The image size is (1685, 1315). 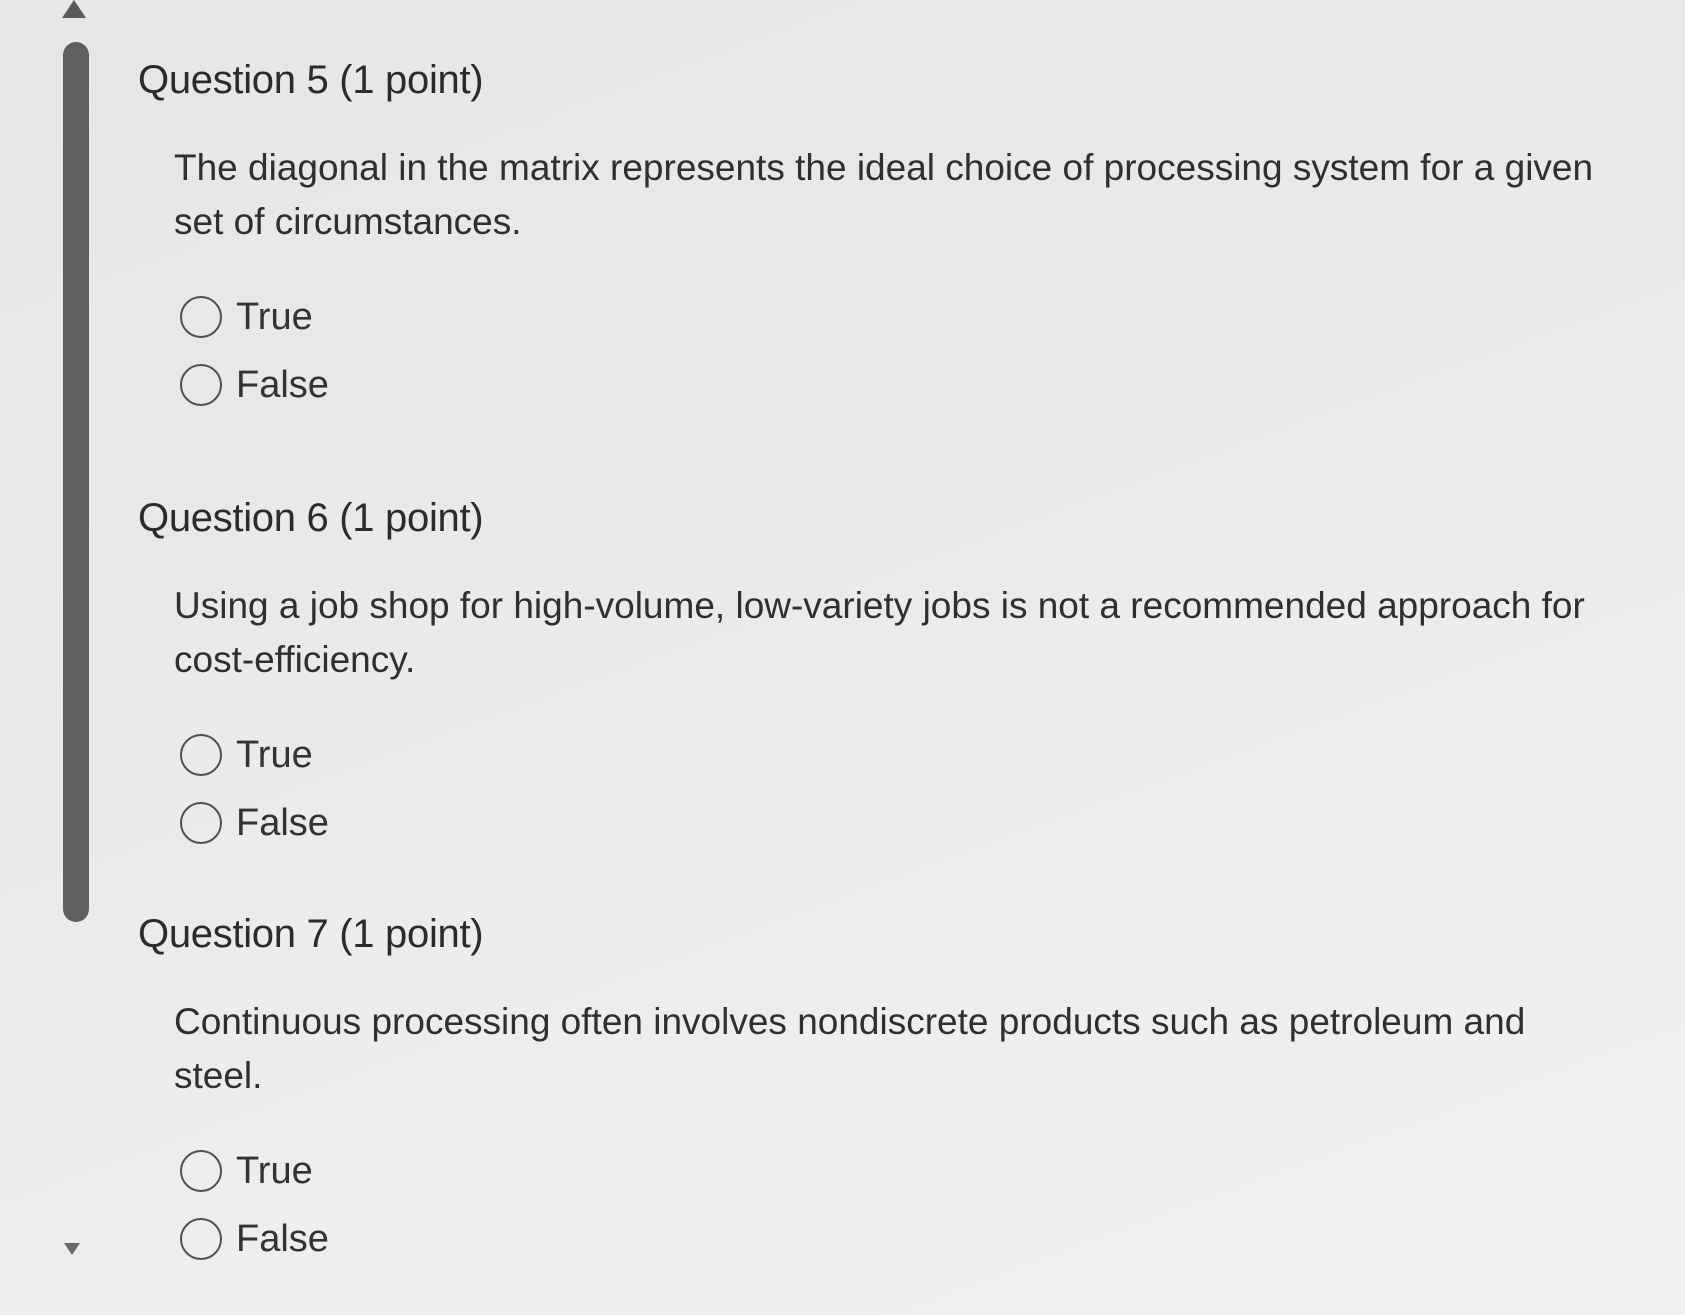 I want to click on scroll-up-arrow-icon, so click(x=74, y=9).